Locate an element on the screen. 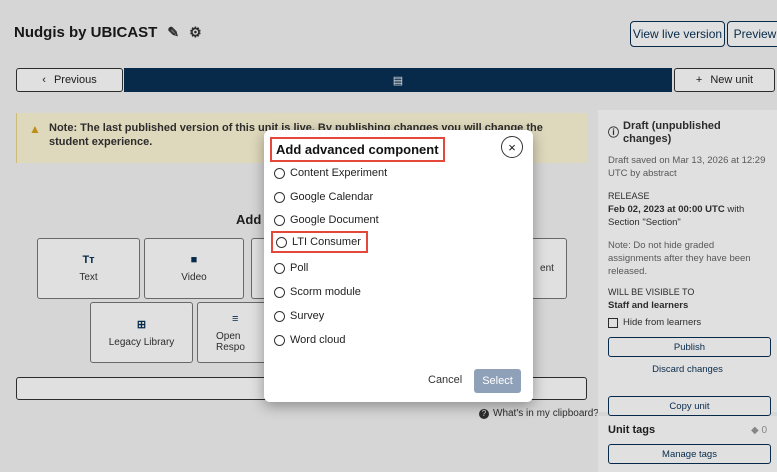  option-label: Poll is located at coordinates (299, 268).